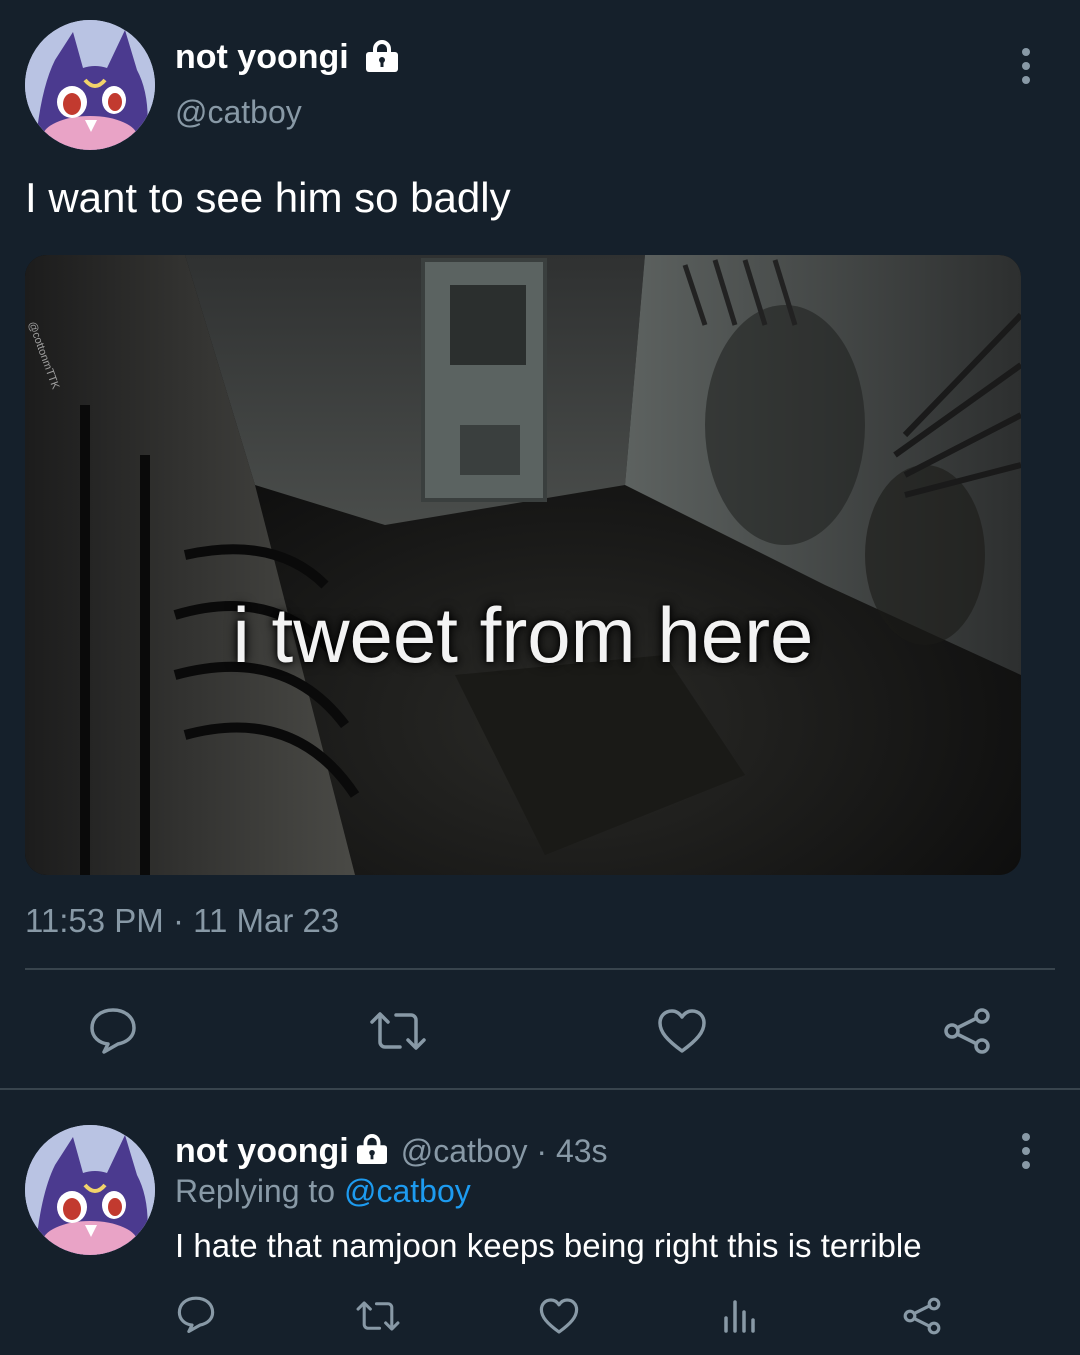 Image resolution: width=1080 pixels, height=1355 pixels. Describe the element at coordinates (391, 1151) in the screenshot. I see `reply-header: not yoongi @catboy · 43s` at that location.